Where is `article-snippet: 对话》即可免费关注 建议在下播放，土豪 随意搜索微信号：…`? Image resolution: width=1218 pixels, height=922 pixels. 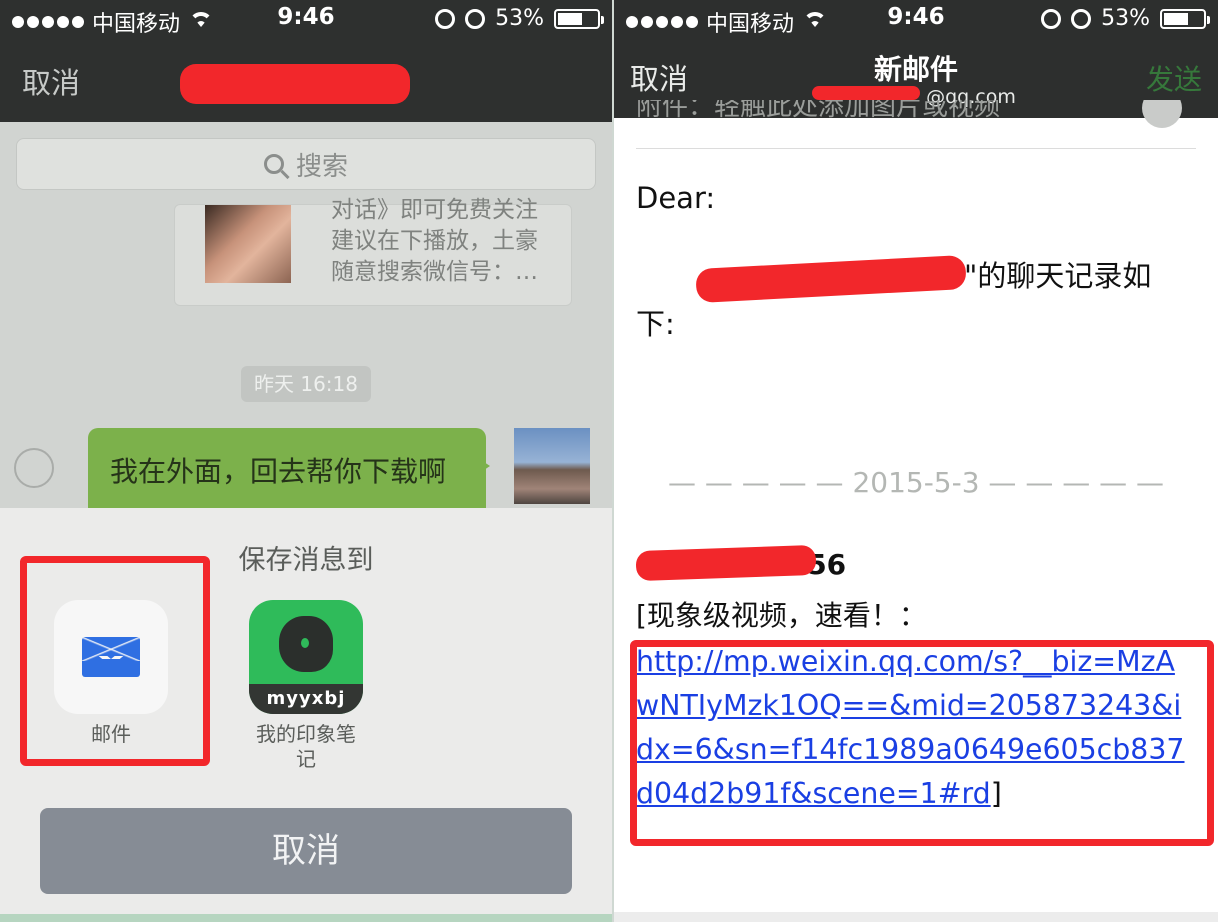 article-snippet: 对话》即可免费关注 建议在下播放，土豪 随意搜索微信号：… is located at coordinates (434, 241).